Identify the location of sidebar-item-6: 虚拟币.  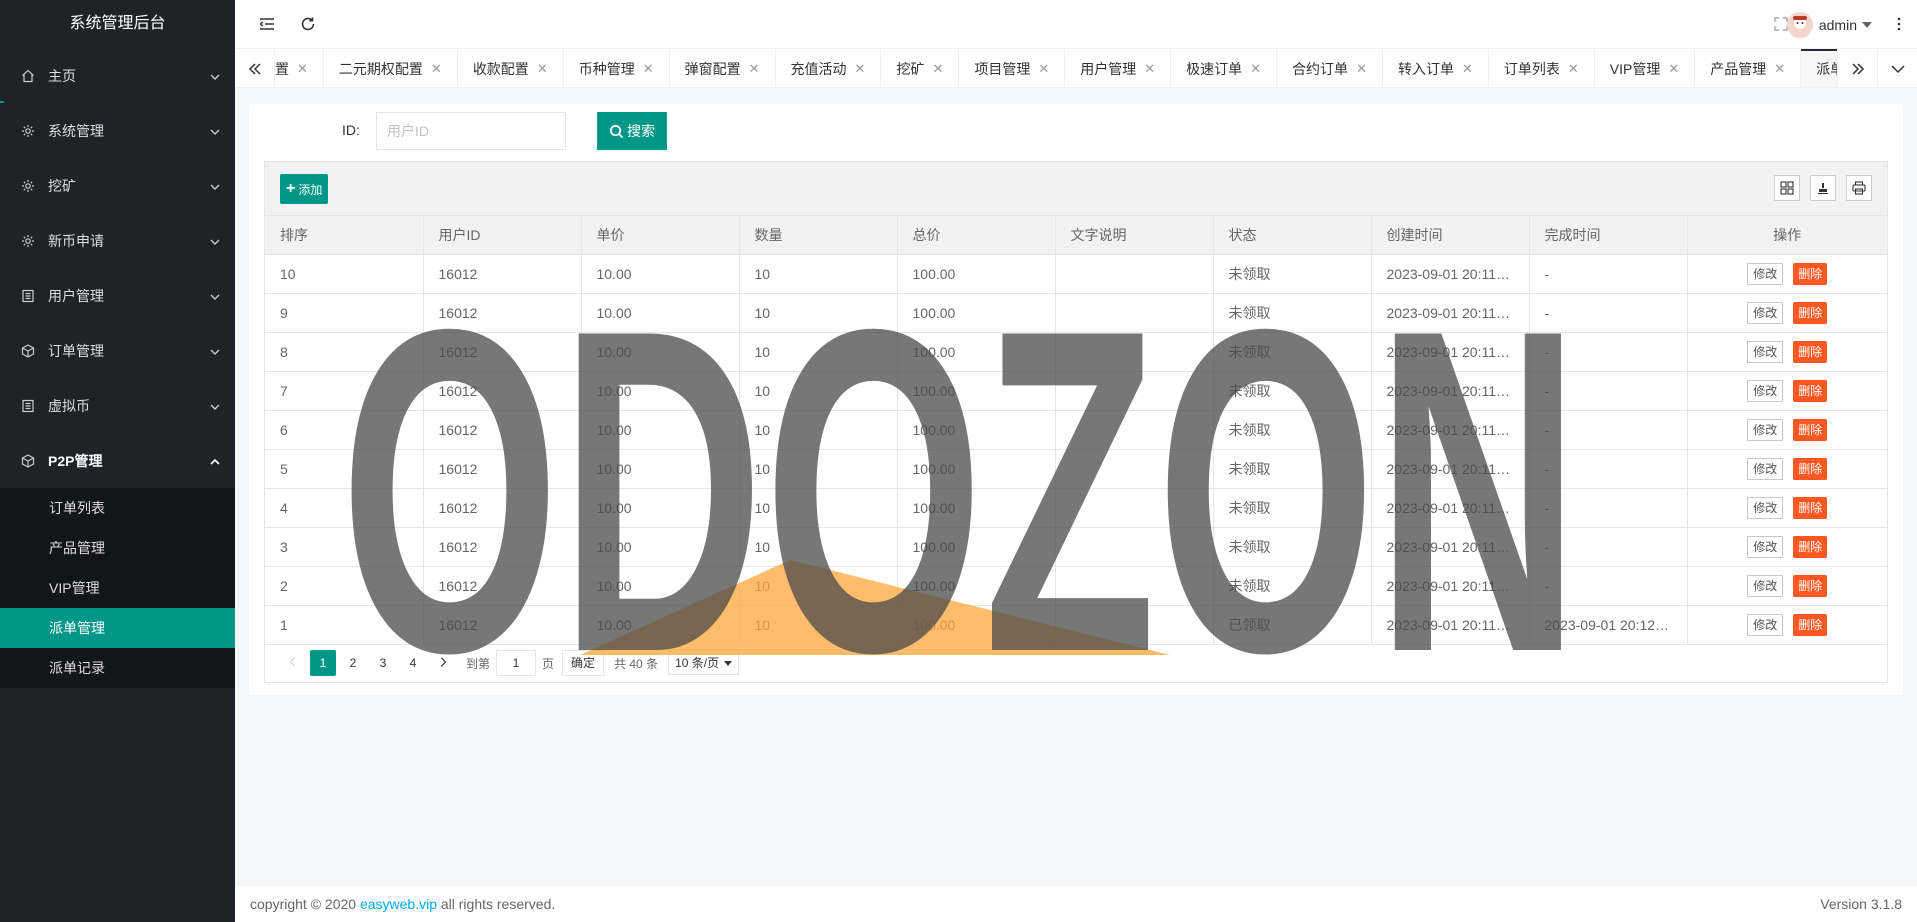
(117, 405).